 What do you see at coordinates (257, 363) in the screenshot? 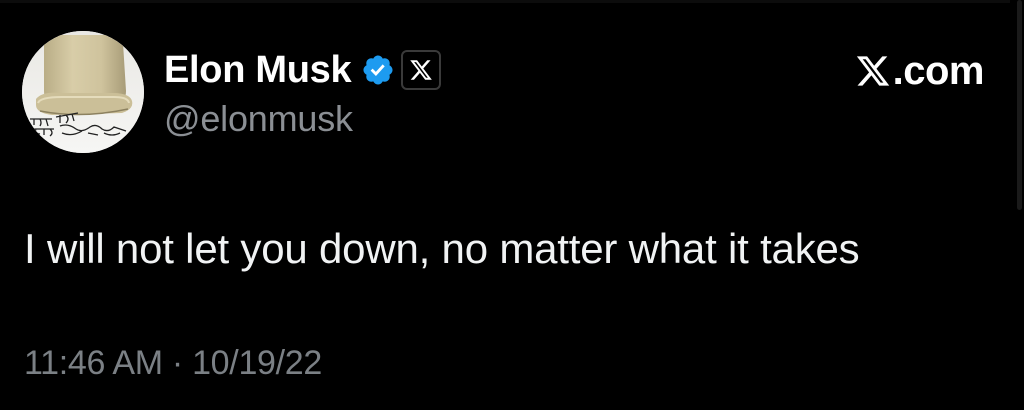
I see `tweet-date: 10/19/22` at bounding box center [257, 363].